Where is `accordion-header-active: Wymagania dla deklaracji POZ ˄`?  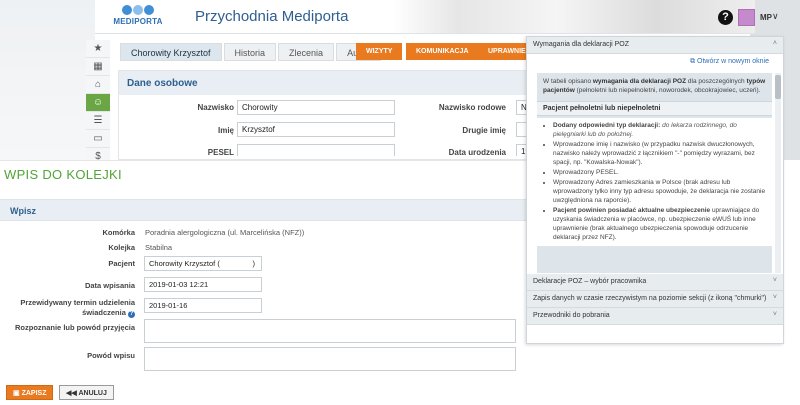
accordion-header-active: Wymagania dla deklaracji POZ ˄ is located at coordinates (655, 45).